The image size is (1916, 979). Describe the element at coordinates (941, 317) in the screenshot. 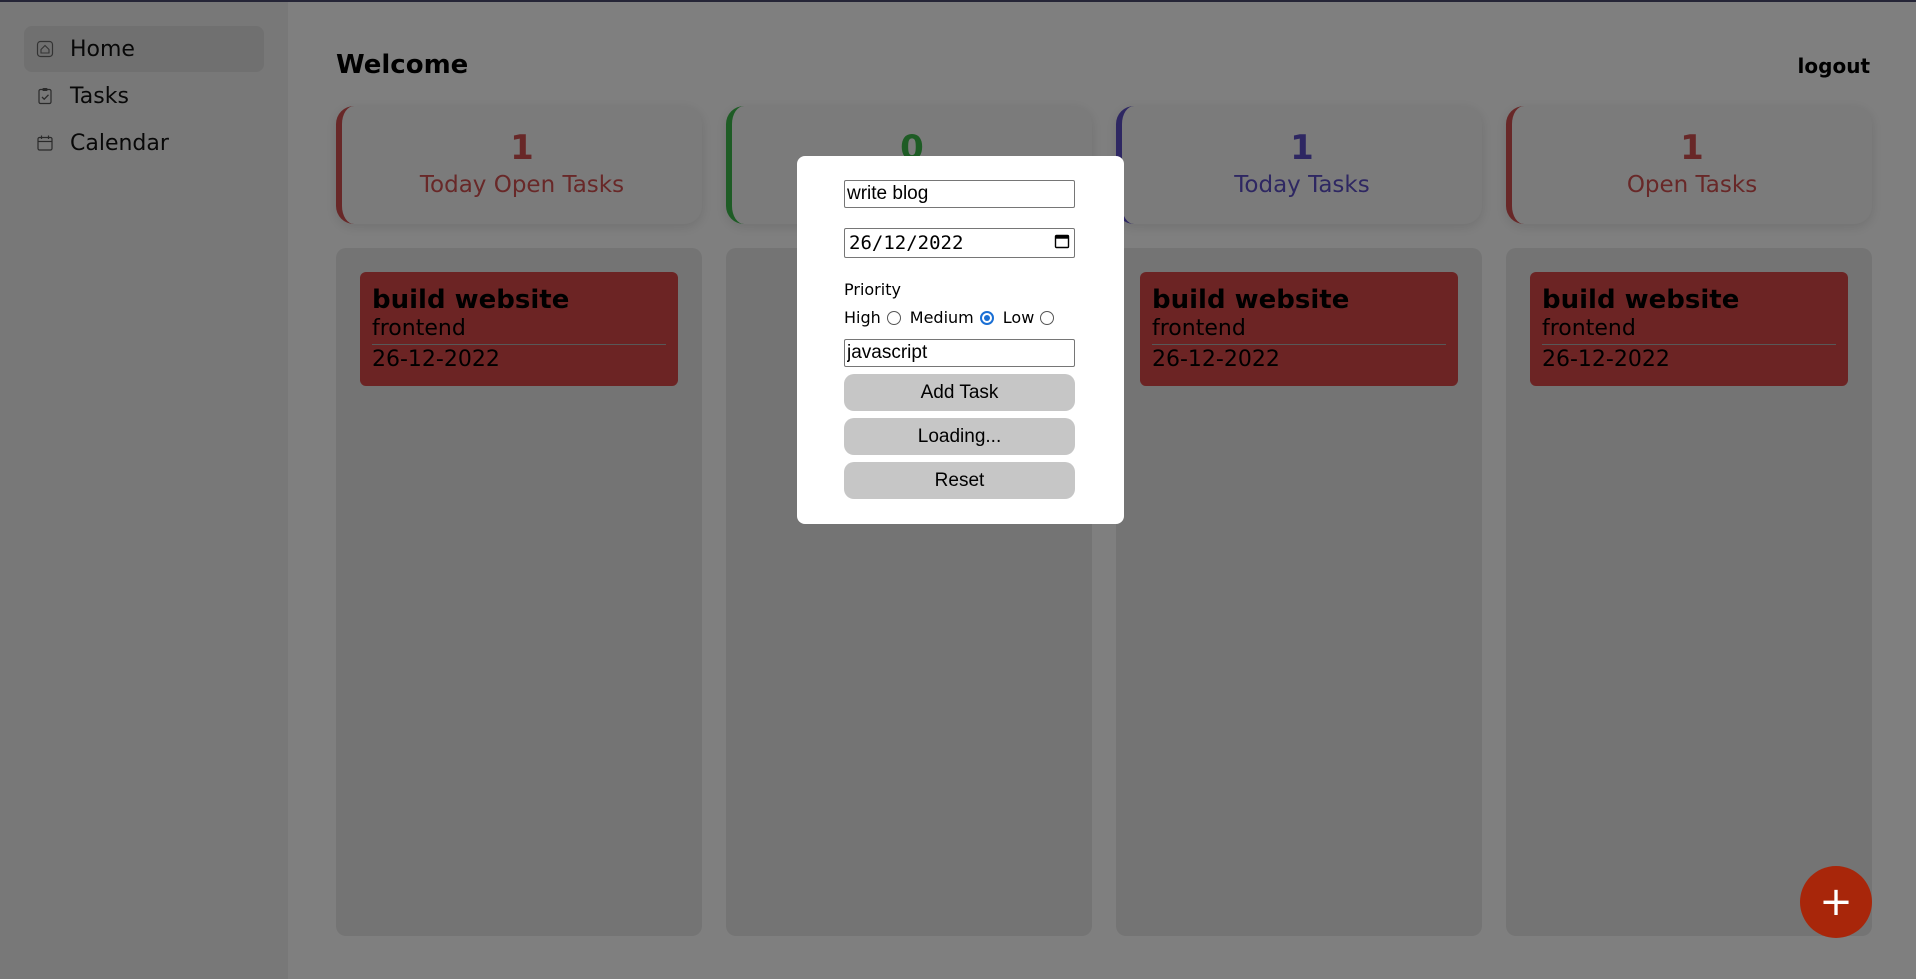

I see `priority-medium-label: Medium` at that location.